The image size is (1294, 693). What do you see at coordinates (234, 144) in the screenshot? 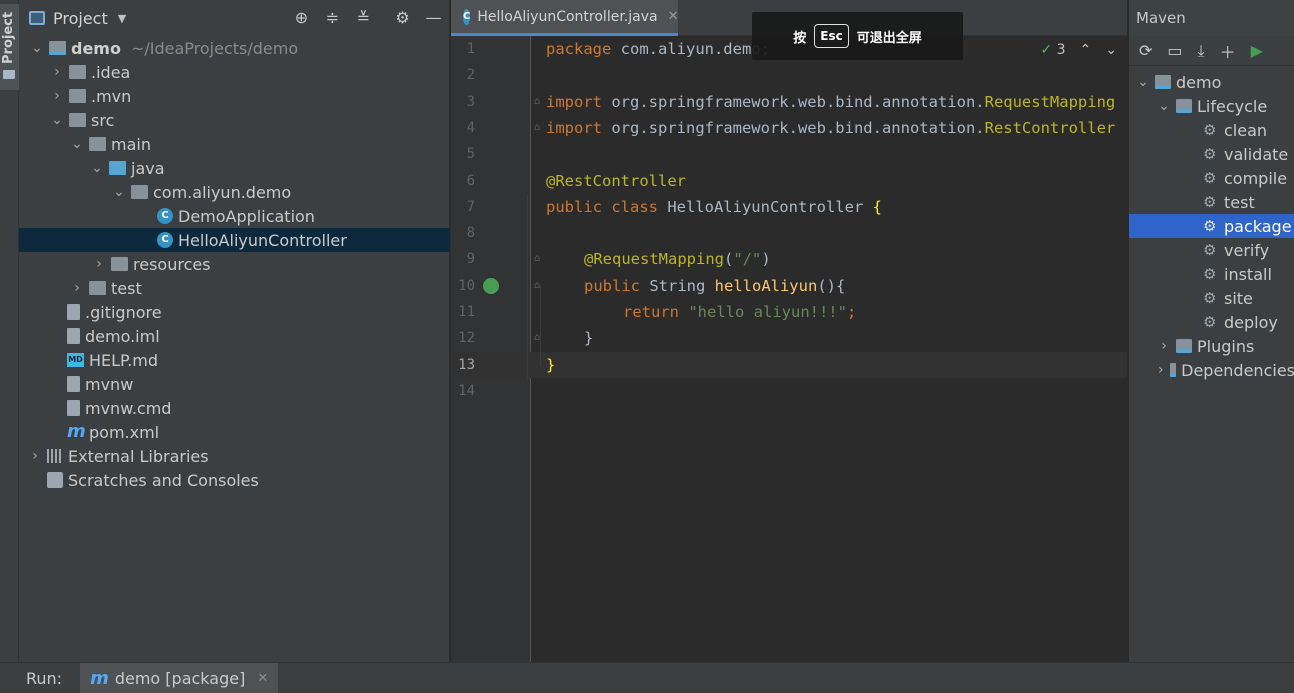
I see `tree-item: ⌄ main` at bounding box center [234, 144].